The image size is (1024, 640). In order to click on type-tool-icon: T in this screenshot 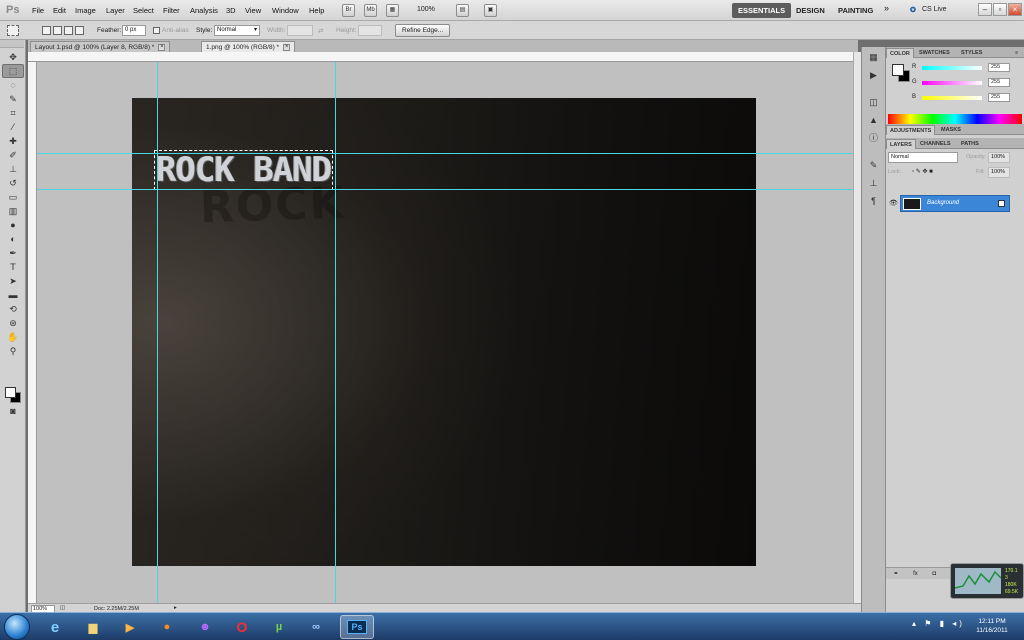, I will do `click(13, 267)`.